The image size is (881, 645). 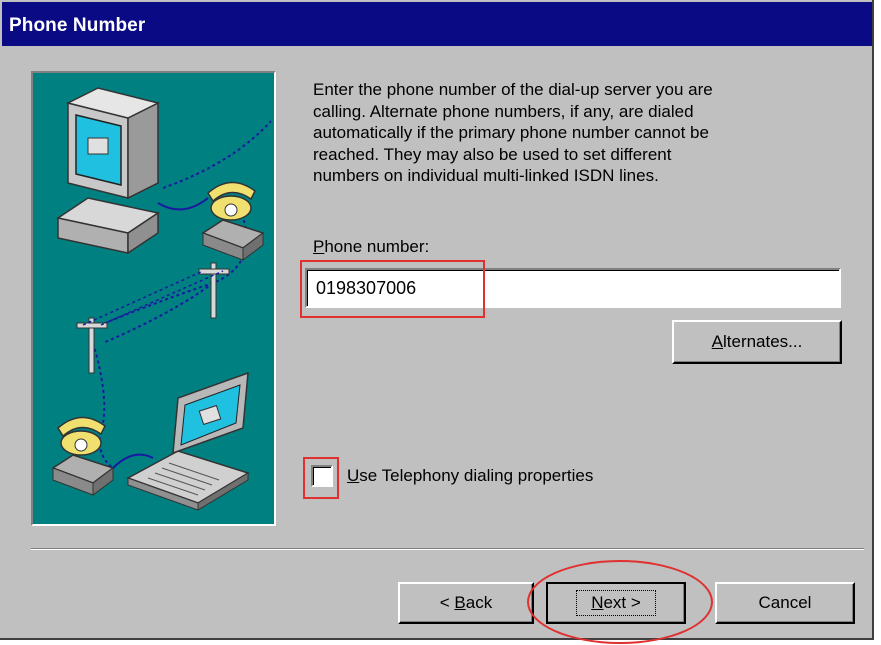 What do you see at coordinates (573, 288) in the screenshot?
I see `phone-number-input` at bounding box center [573, 288].